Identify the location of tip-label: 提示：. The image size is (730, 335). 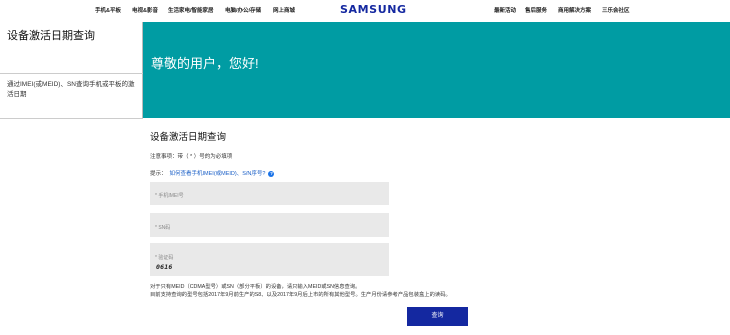
(158, 174).